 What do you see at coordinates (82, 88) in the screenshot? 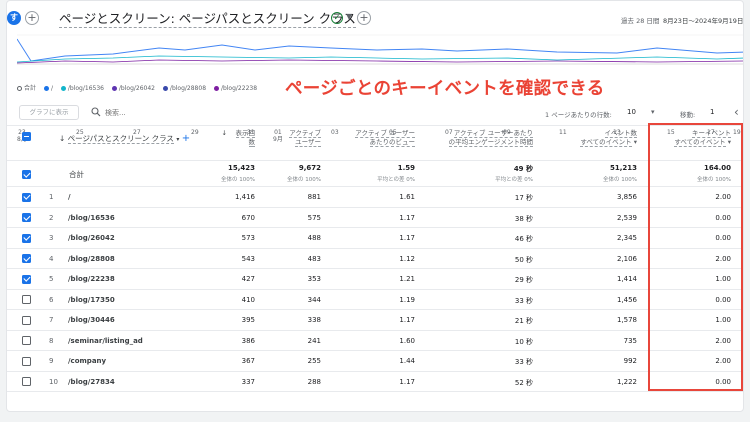
I see `legend-item: /blog/16536` at bounding box center [82, 88].